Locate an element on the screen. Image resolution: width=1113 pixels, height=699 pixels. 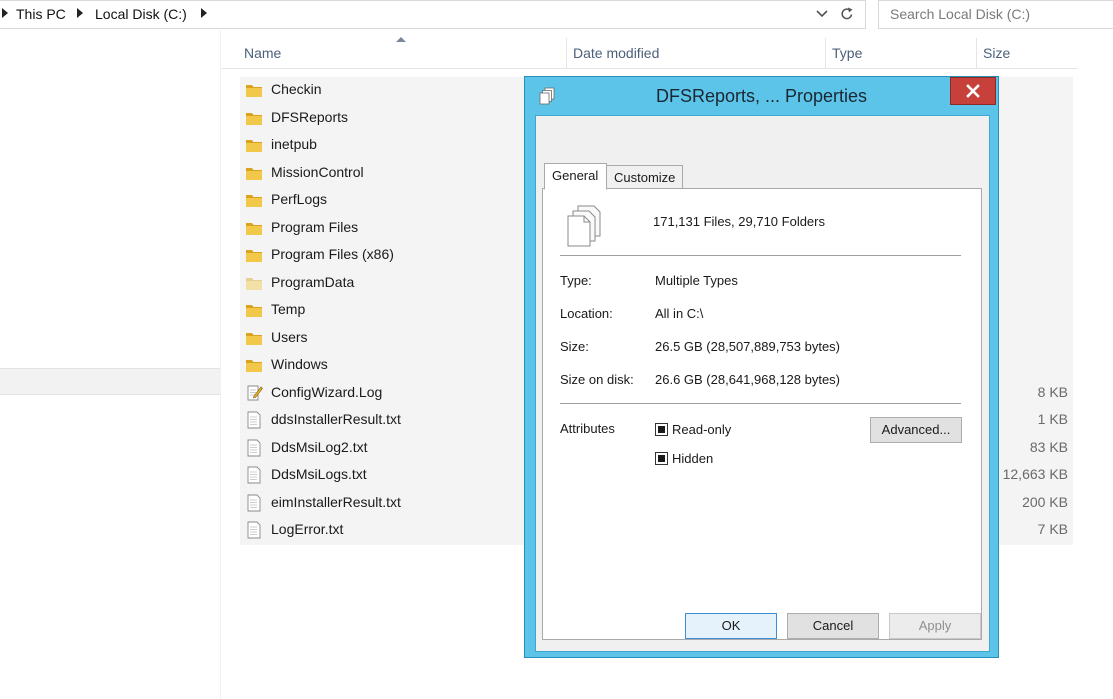
file-name: DdsMsiLog2.txt is located at coordinates (319, 447).